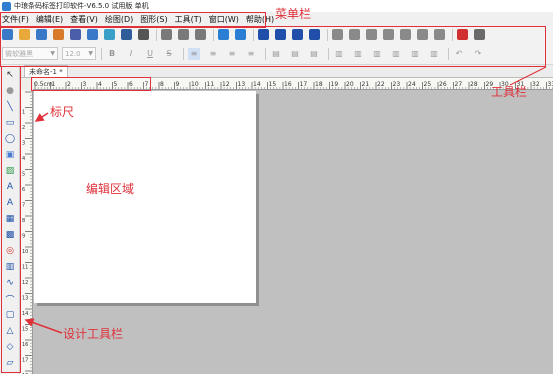  What do you see at coordinates (335, 84) in the screenshot?
I see `ruler-tick-label: 19` at bounding box center [335, 84].